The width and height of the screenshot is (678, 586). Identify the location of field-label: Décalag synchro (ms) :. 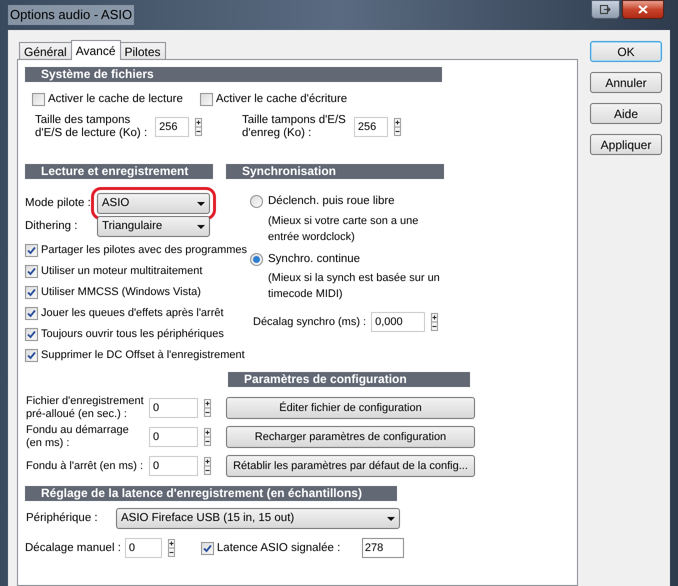
(309, 322).